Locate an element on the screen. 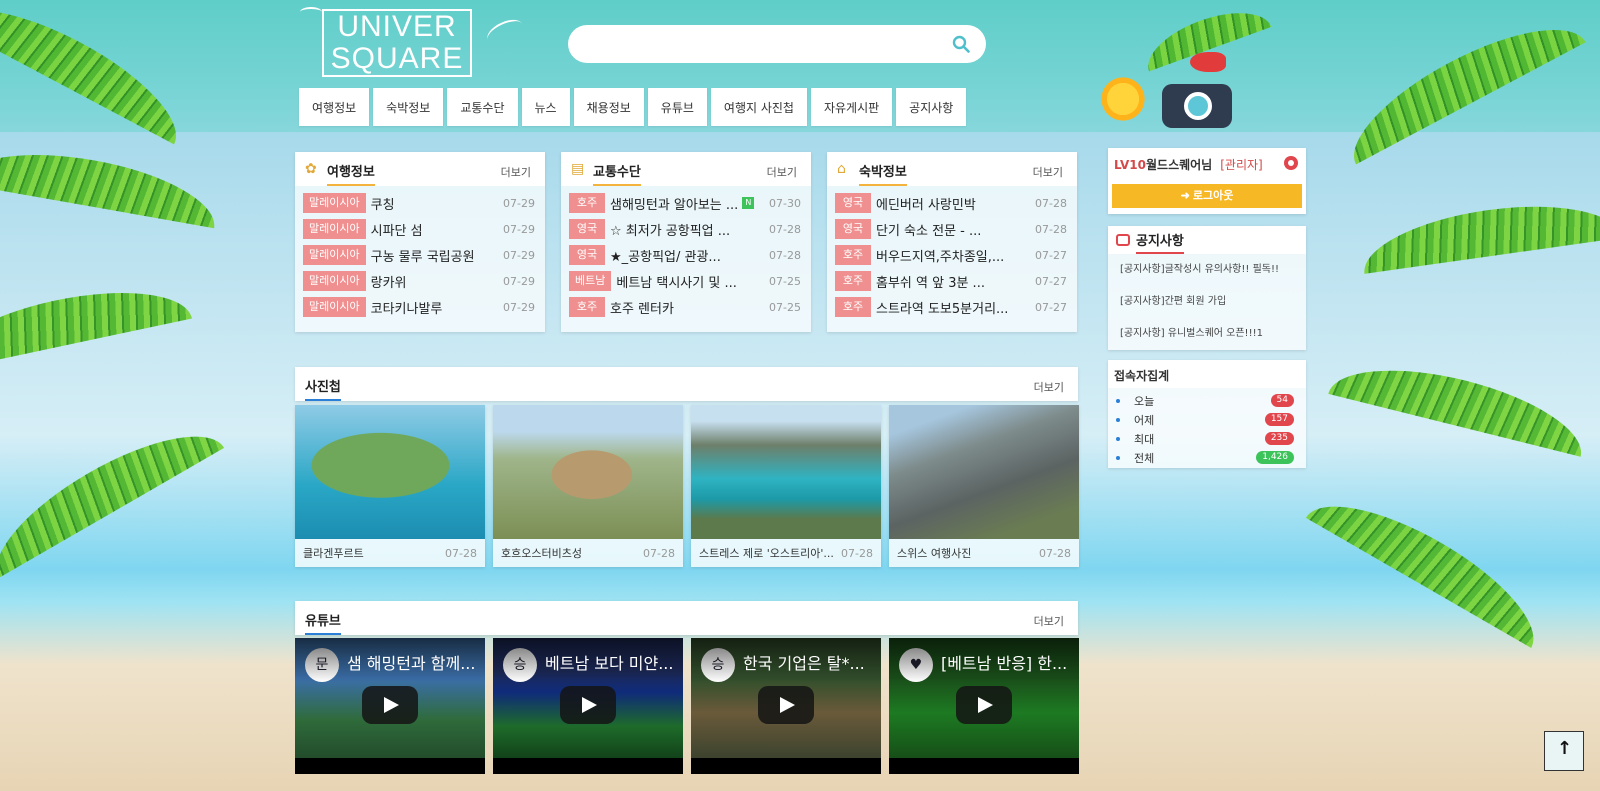  list-item: 호주 스트라역 도보5분거리... 07-27 is located at coordinates (952, 307).